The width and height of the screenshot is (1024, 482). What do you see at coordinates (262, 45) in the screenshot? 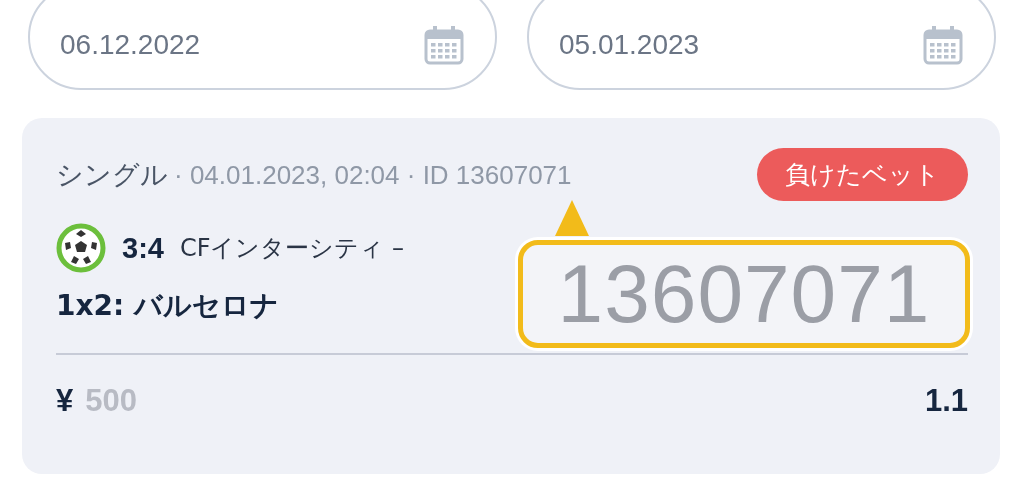
I see `date-field: 06.12.2022` at bounding box center [262, 45].